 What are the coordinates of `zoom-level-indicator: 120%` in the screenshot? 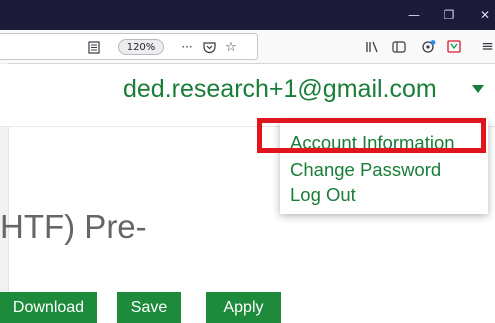 It's located at (141, 47).